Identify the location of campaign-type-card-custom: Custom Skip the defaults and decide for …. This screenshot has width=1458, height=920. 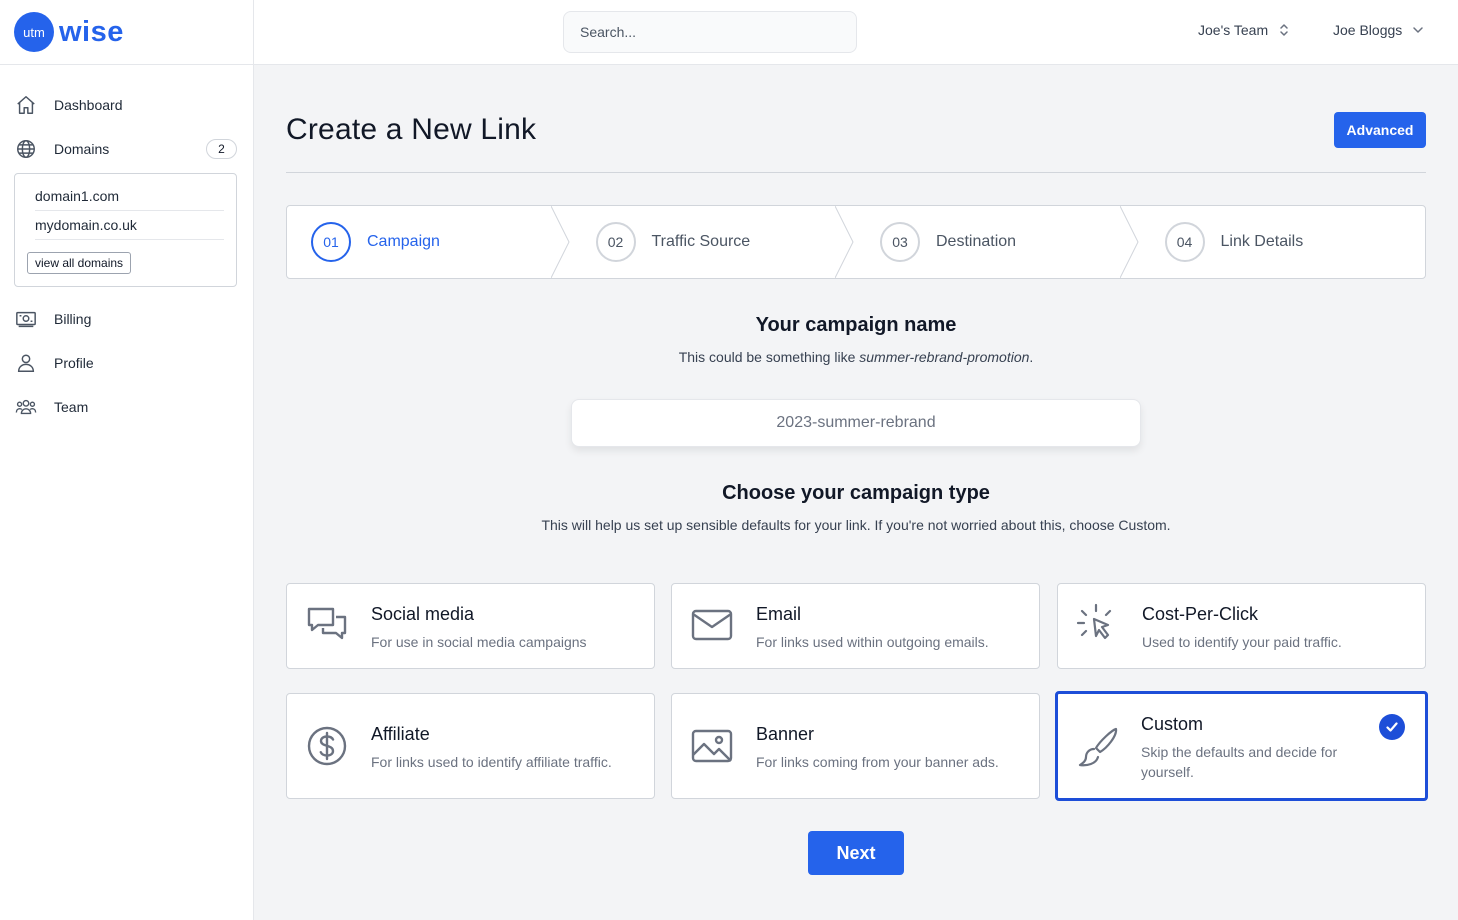
(1241, 746).